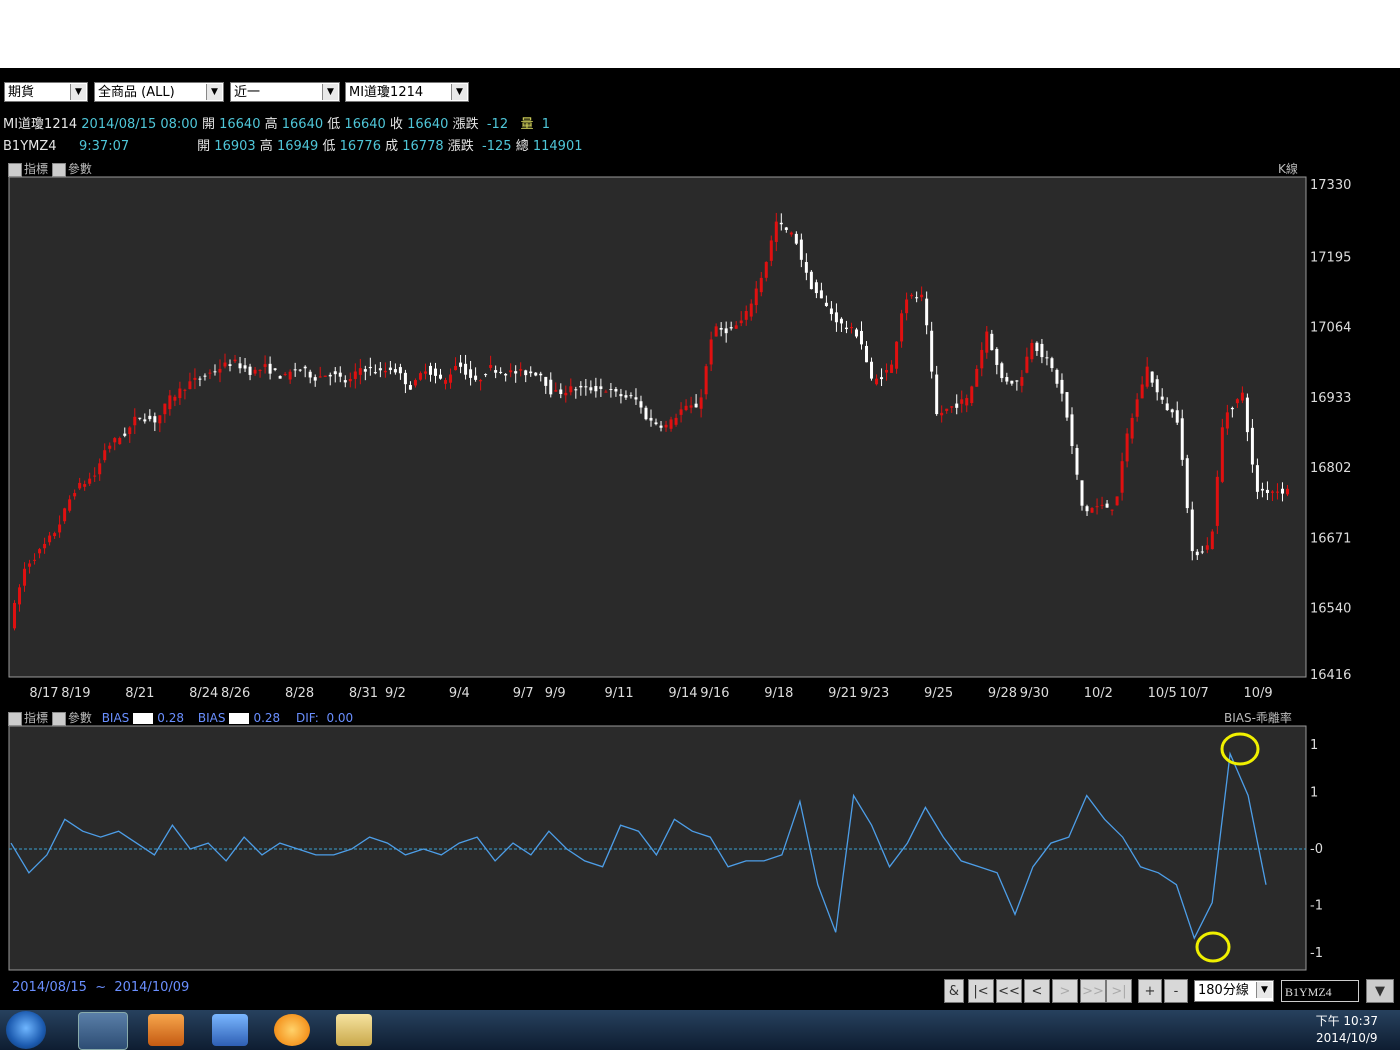 The width and height of the screenshot is (1400, 1050). What do you see at coordinates (700, 1030) in the screenshot?
I see `windows-taskbar` at bounding box center [700, 1030].